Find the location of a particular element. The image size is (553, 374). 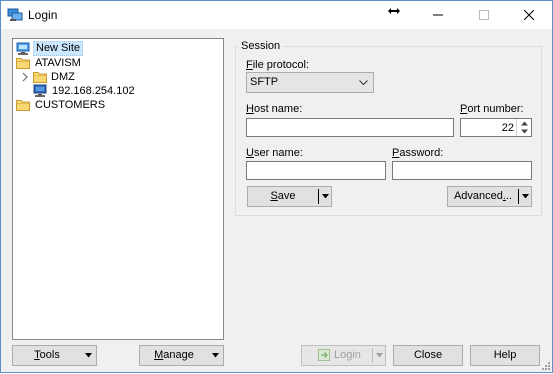

tree-item-label: CUSTOMERS is located at coordinates (70, 105).